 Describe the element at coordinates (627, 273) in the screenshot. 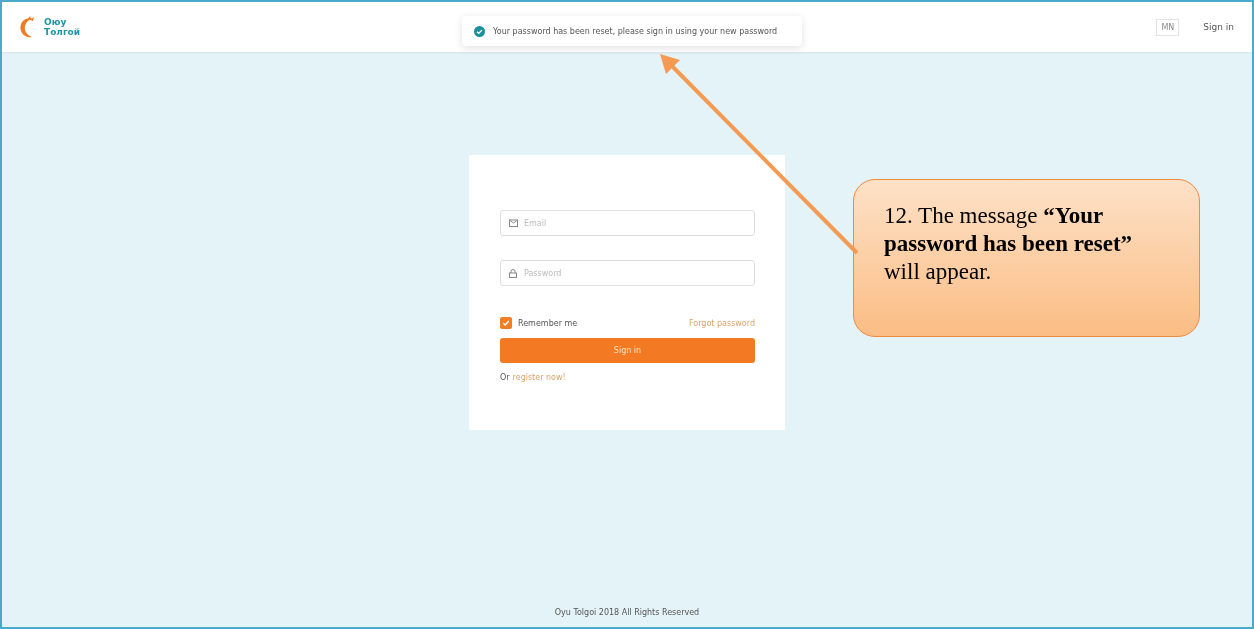

I see `password-field: Password` at that location.